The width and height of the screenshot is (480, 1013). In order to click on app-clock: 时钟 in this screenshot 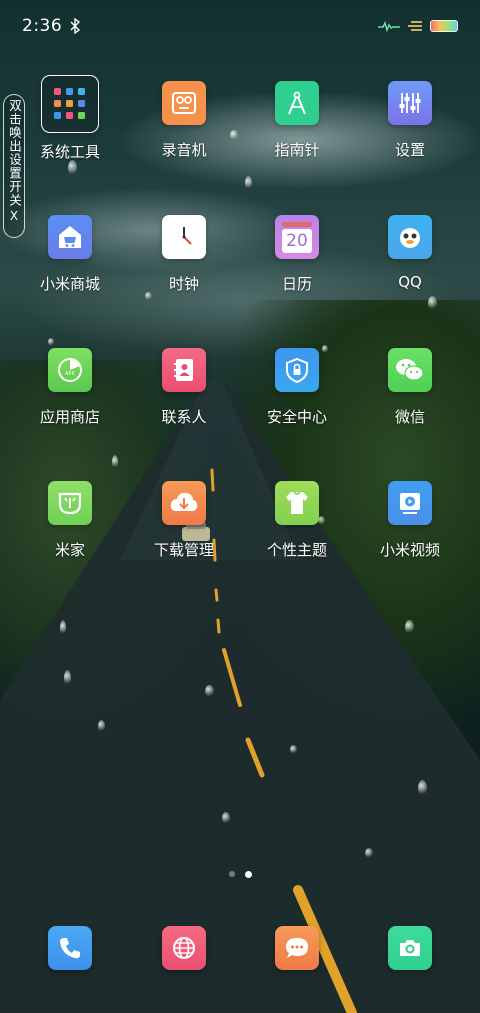, I will do `click(184, 270)`.